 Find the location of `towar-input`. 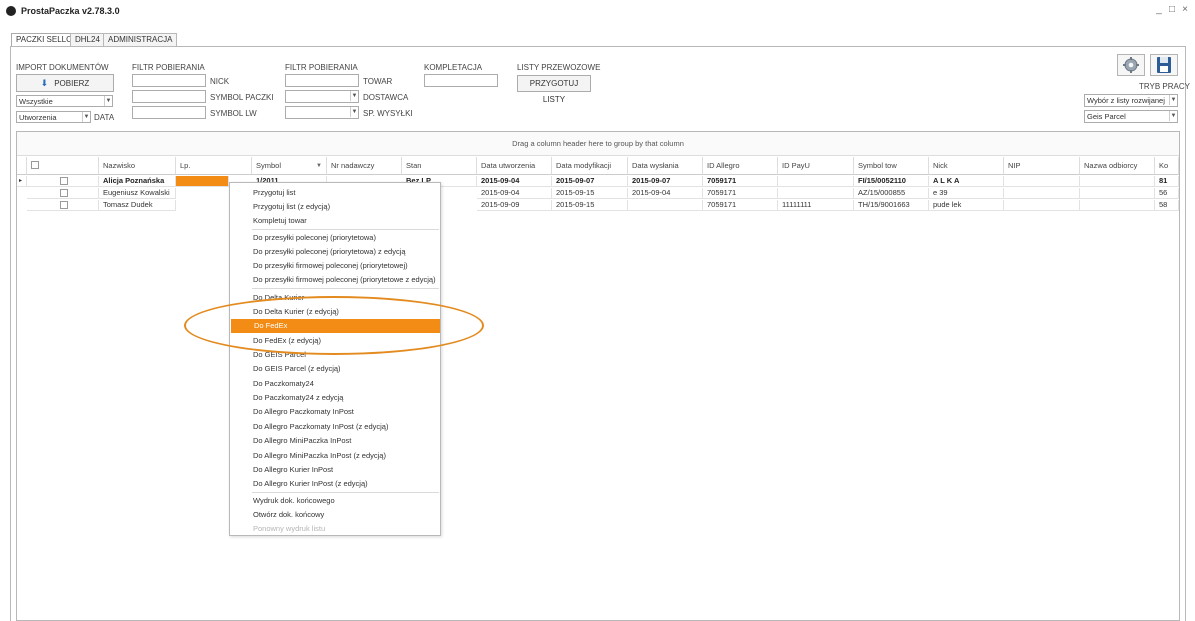

towar-input is located at coordinates (322, 80).